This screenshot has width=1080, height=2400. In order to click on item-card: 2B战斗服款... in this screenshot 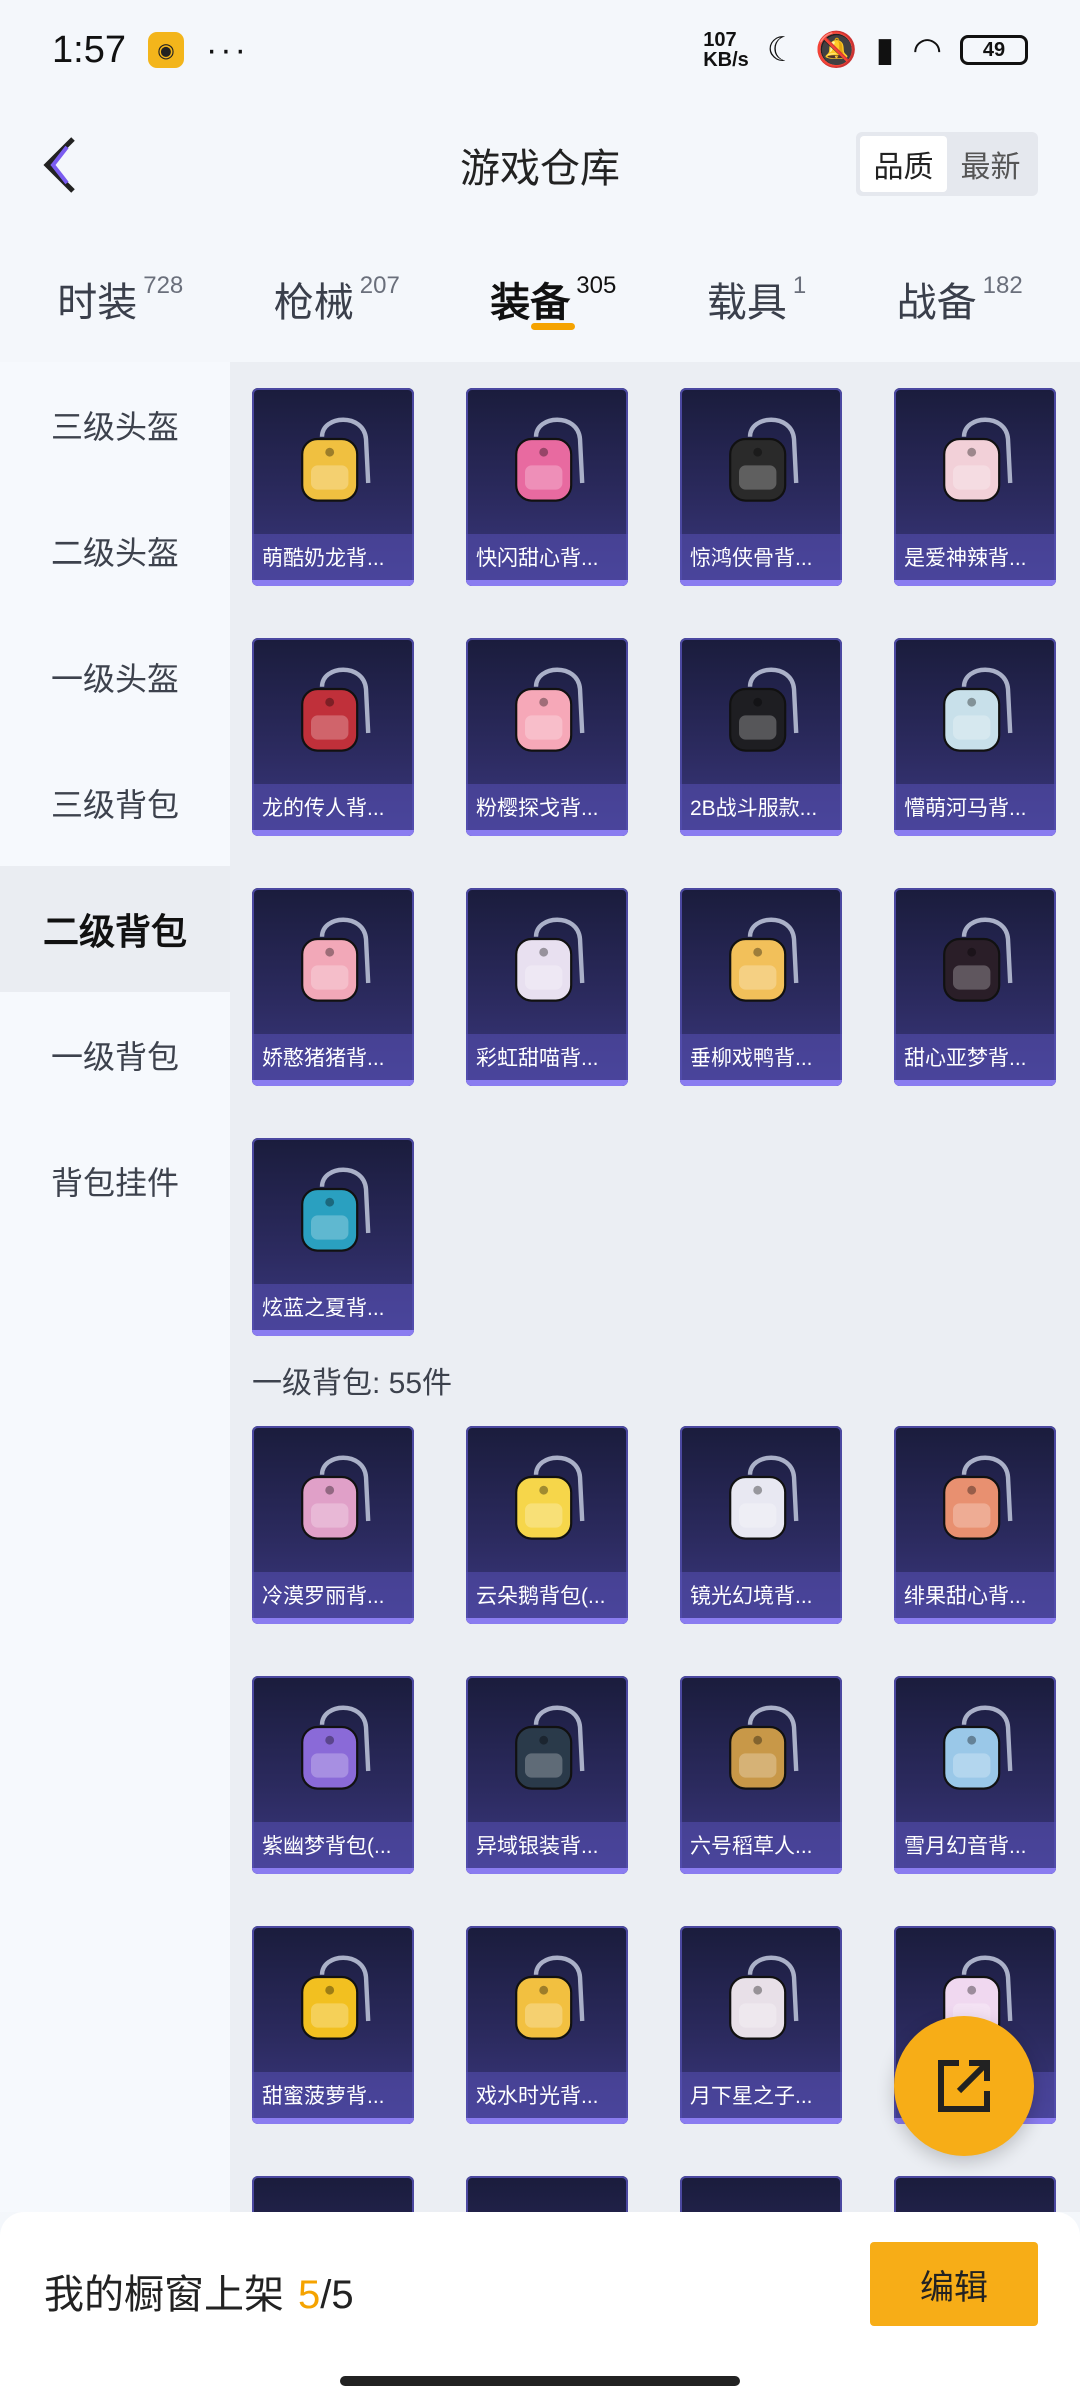, I will do `click(761, 737)`.